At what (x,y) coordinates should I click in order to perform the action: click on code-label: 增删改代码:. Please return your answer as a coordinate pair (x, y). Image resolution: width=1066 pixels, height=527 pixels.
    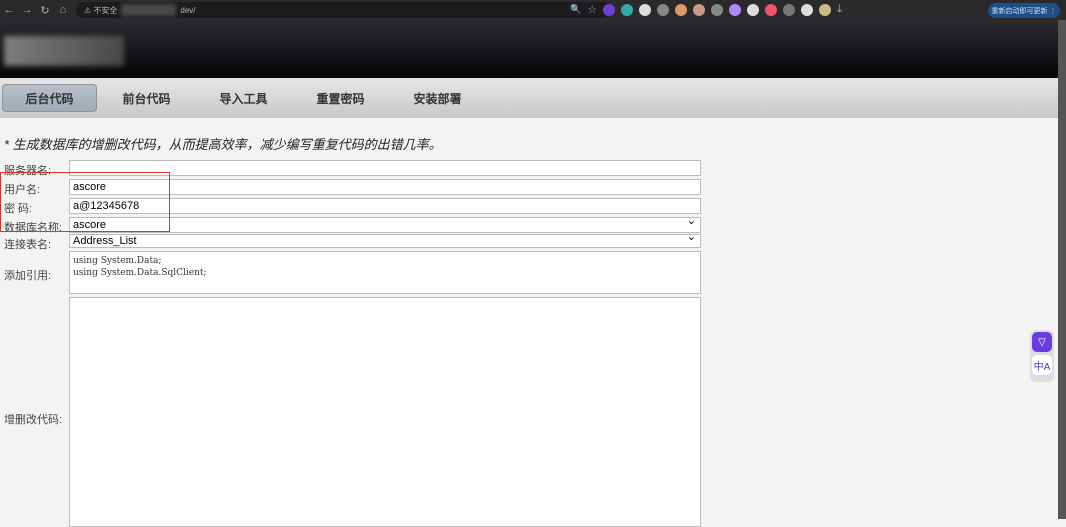
    Looking at the image, I should click on (33, 420).